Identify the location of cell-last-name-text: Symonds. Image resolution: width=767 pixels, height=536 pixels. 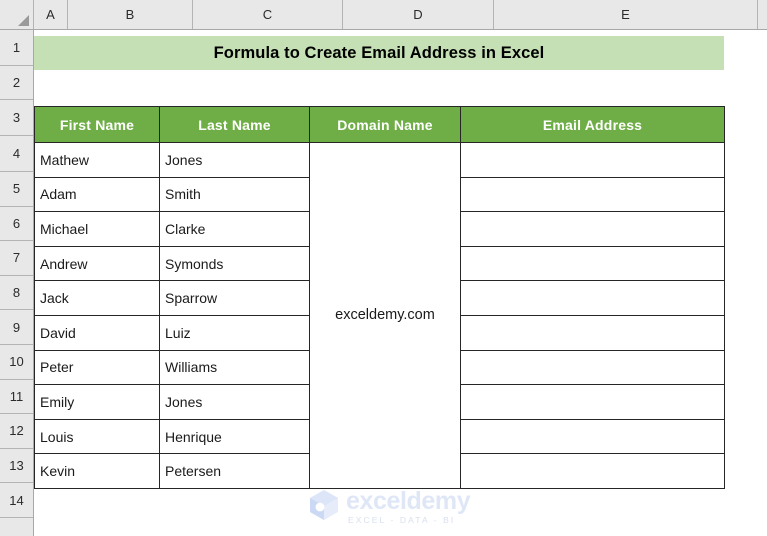
(194, 263).